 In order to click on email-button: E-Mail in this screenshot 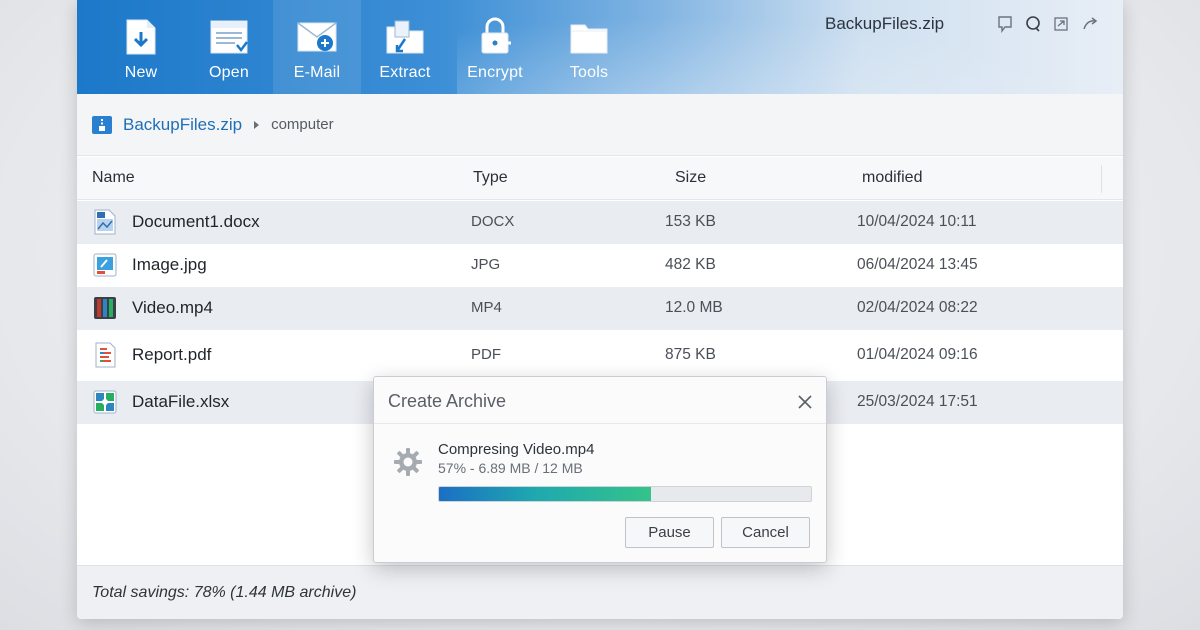, I will do `click(317, 47)`.